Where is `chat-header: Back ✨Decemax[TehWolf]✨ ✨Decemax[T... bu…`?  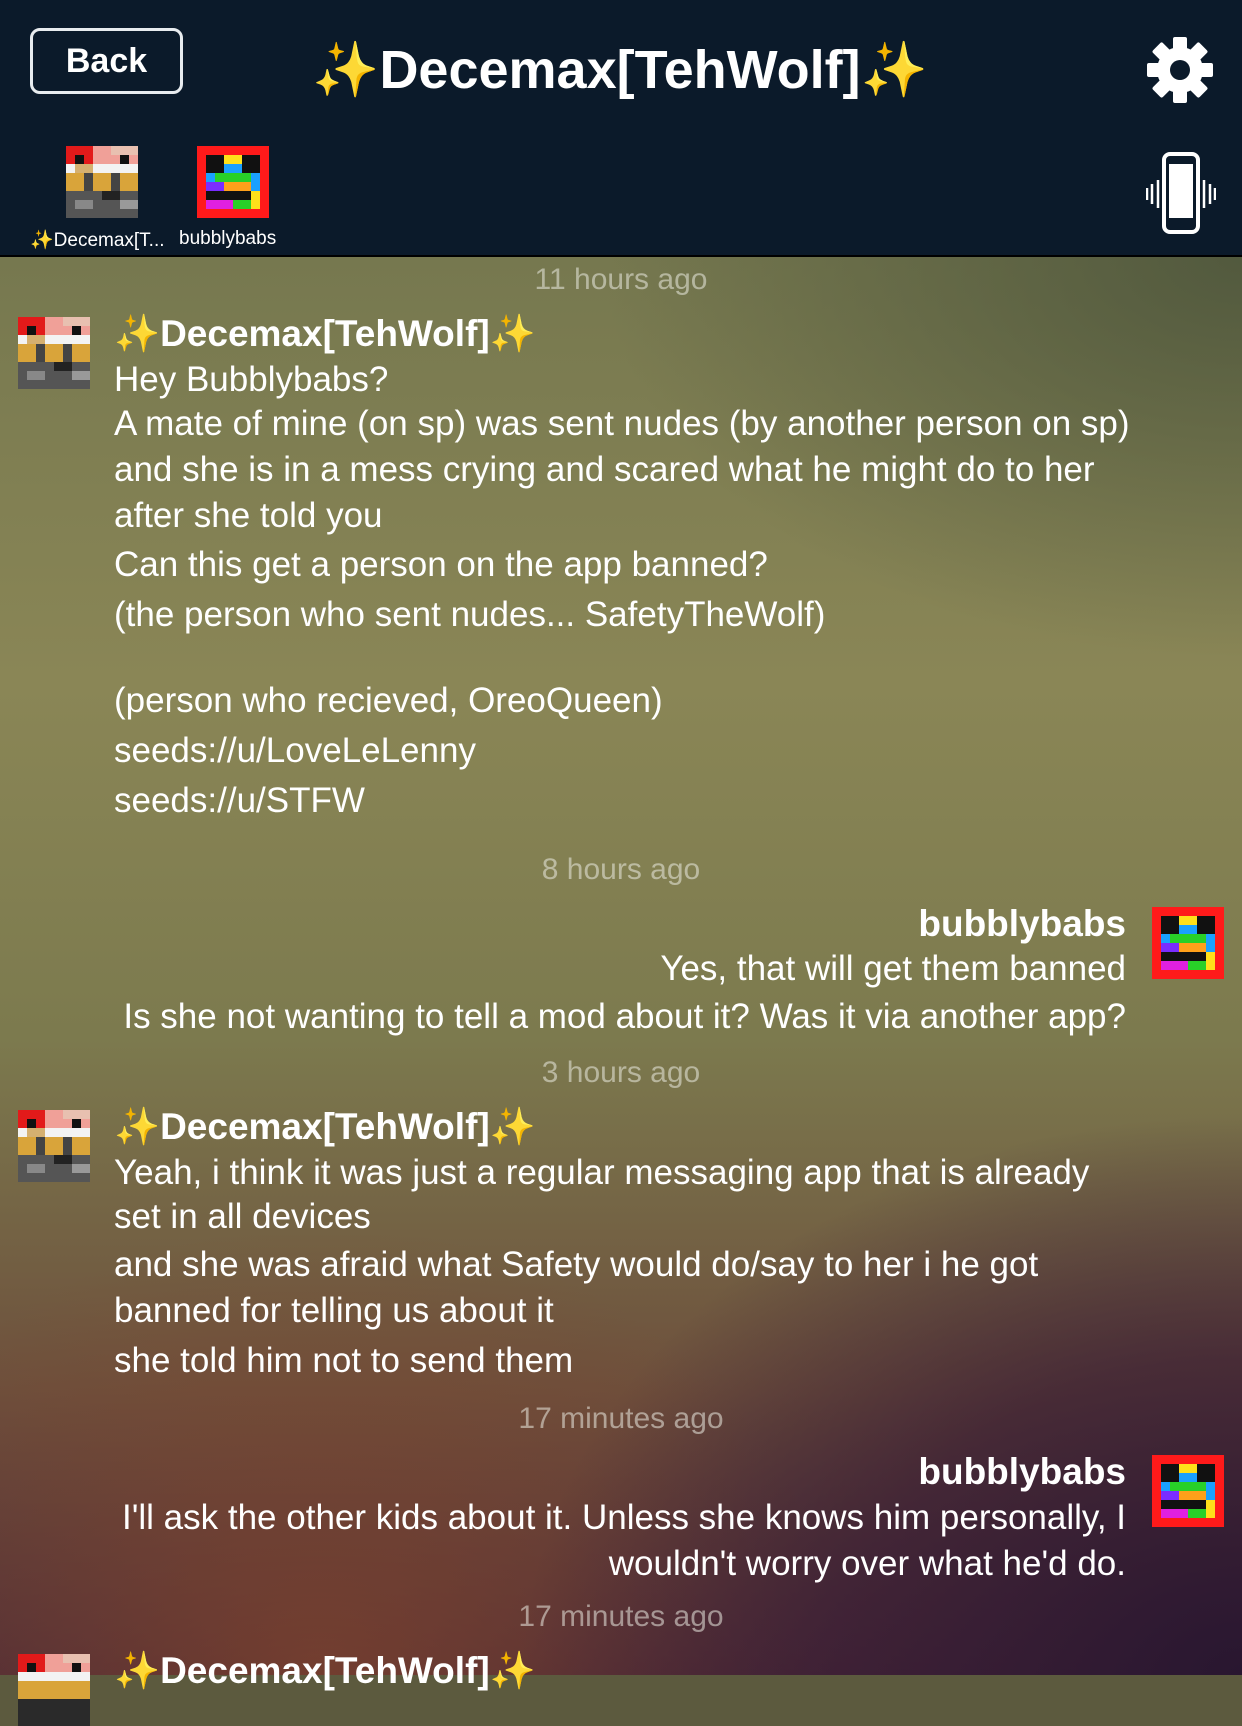
chat-header: Back ✨Decemax[TehWolf]✨ ✨Decemax[T... bu… is located at coordinates (621, 128).